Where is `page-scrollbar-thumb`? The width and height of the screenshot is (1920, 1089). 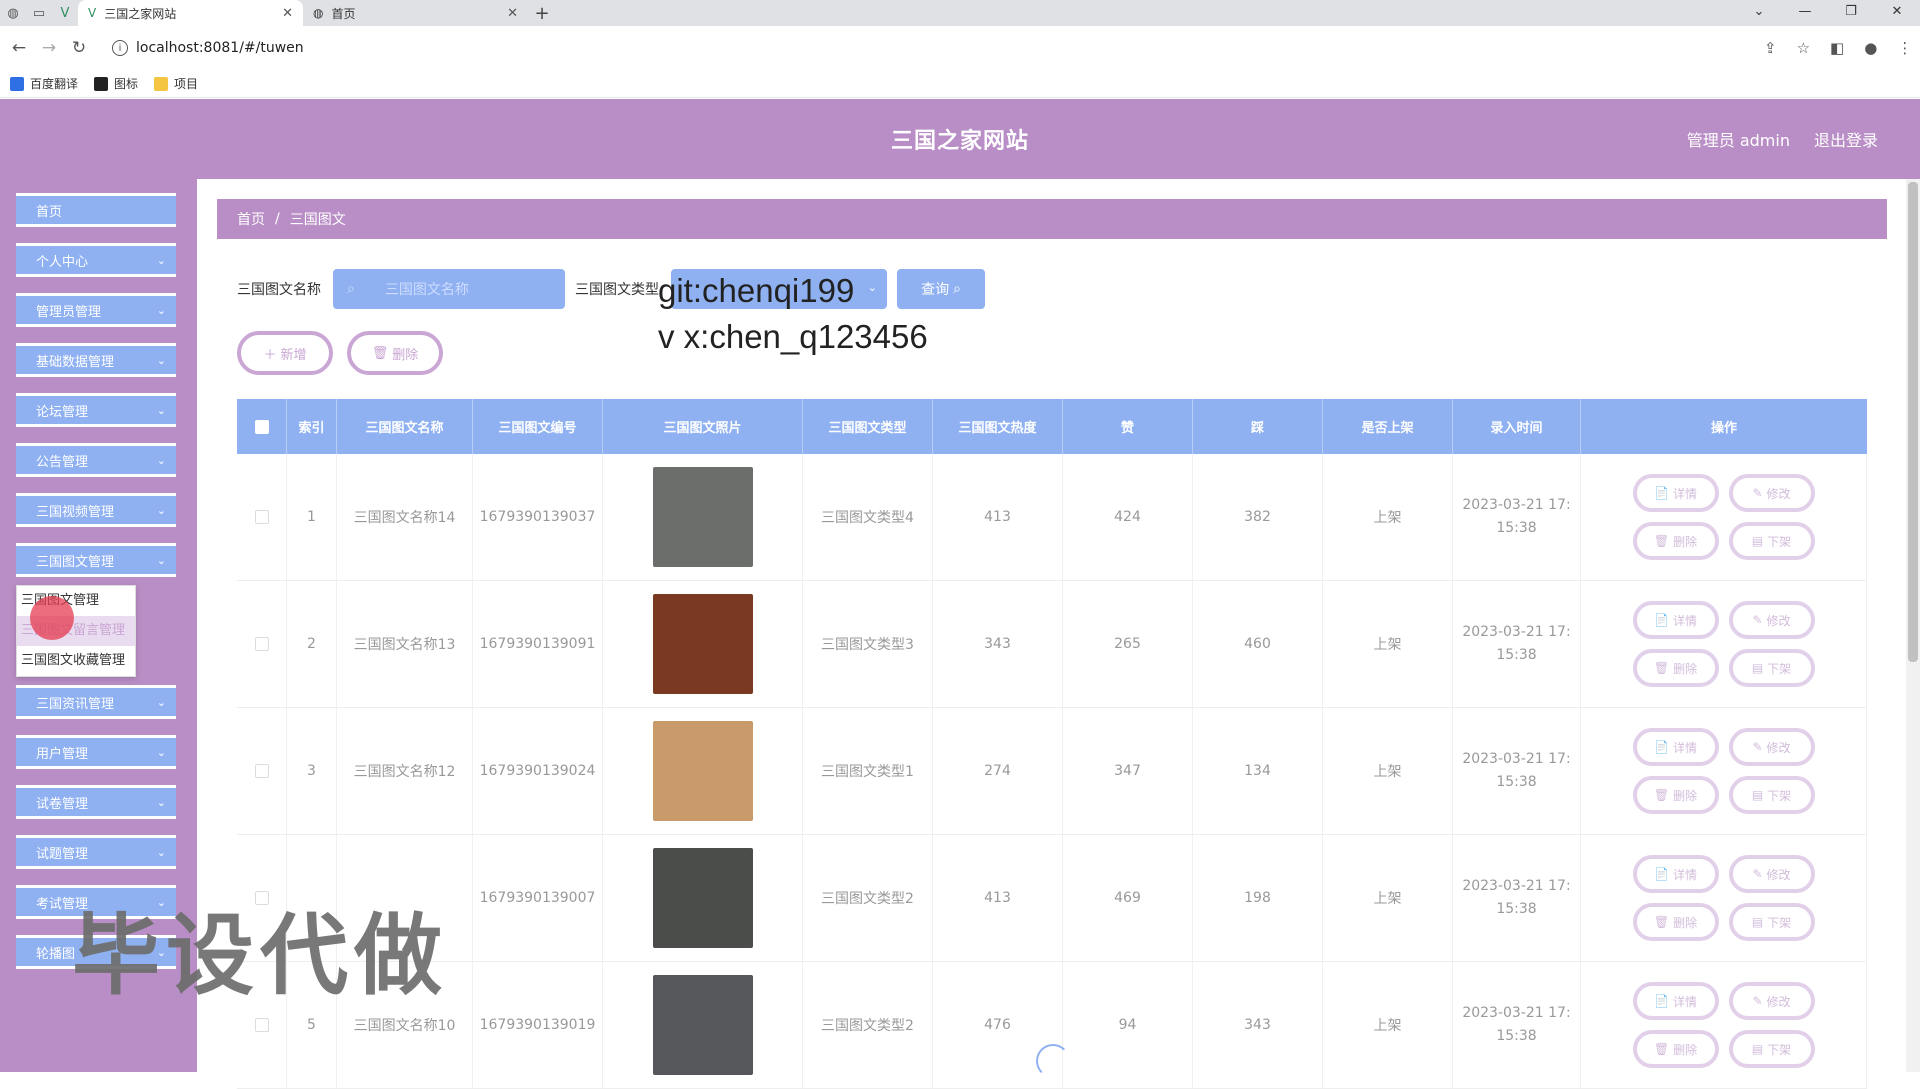
page-scrollbar-thumb is located at coordinates (1913, 422).